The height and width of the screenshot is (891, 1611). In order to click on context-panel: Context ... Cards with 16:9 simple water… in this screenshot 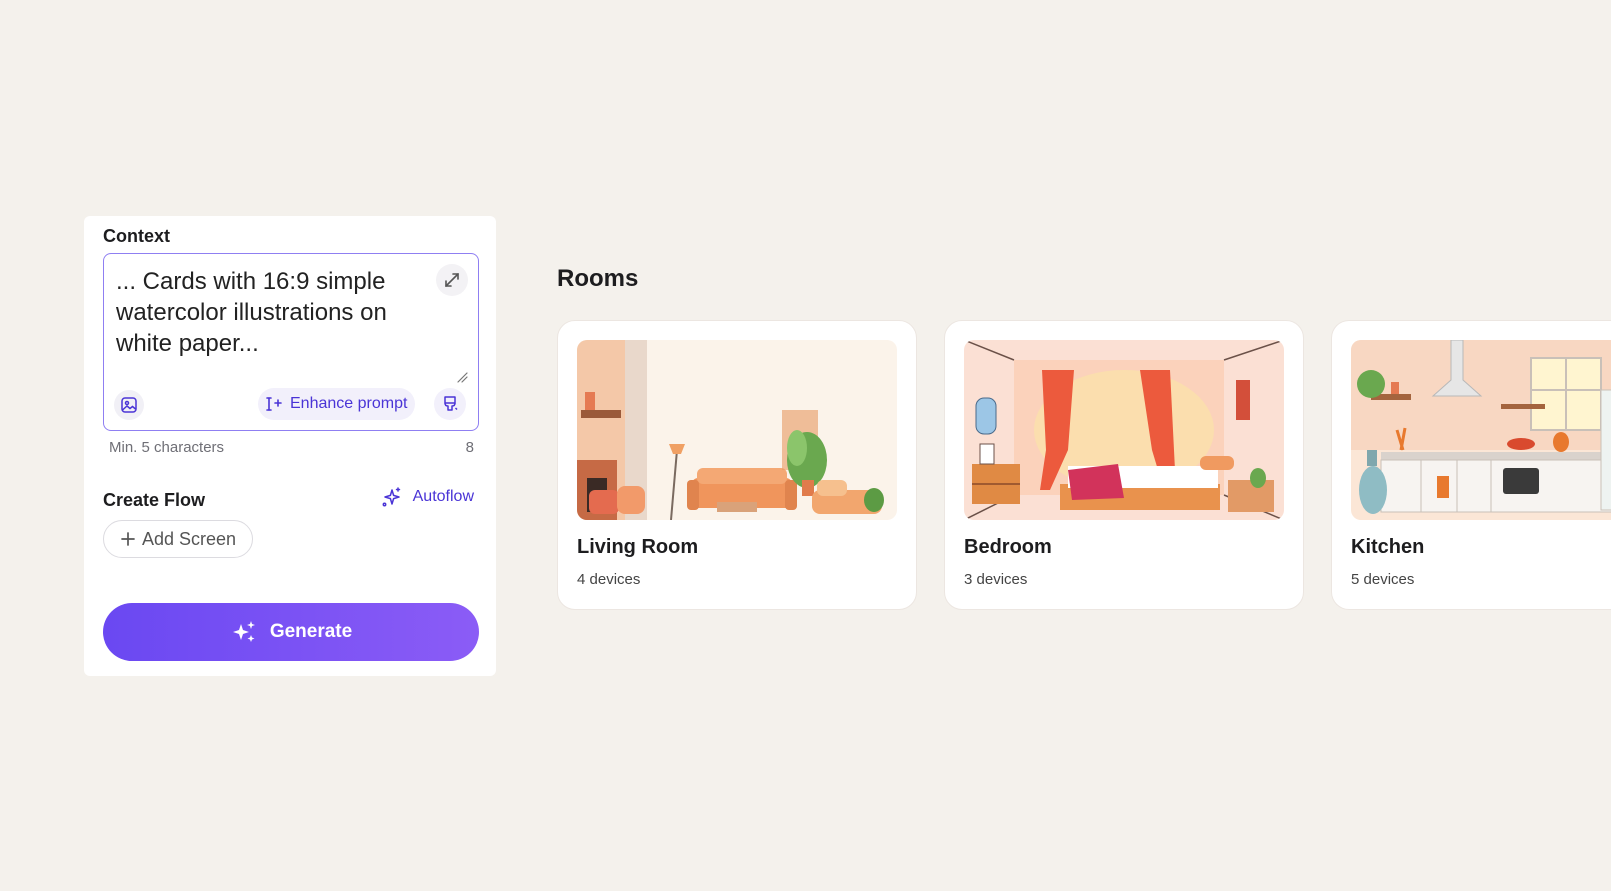, I will do `click(290, 446)`.